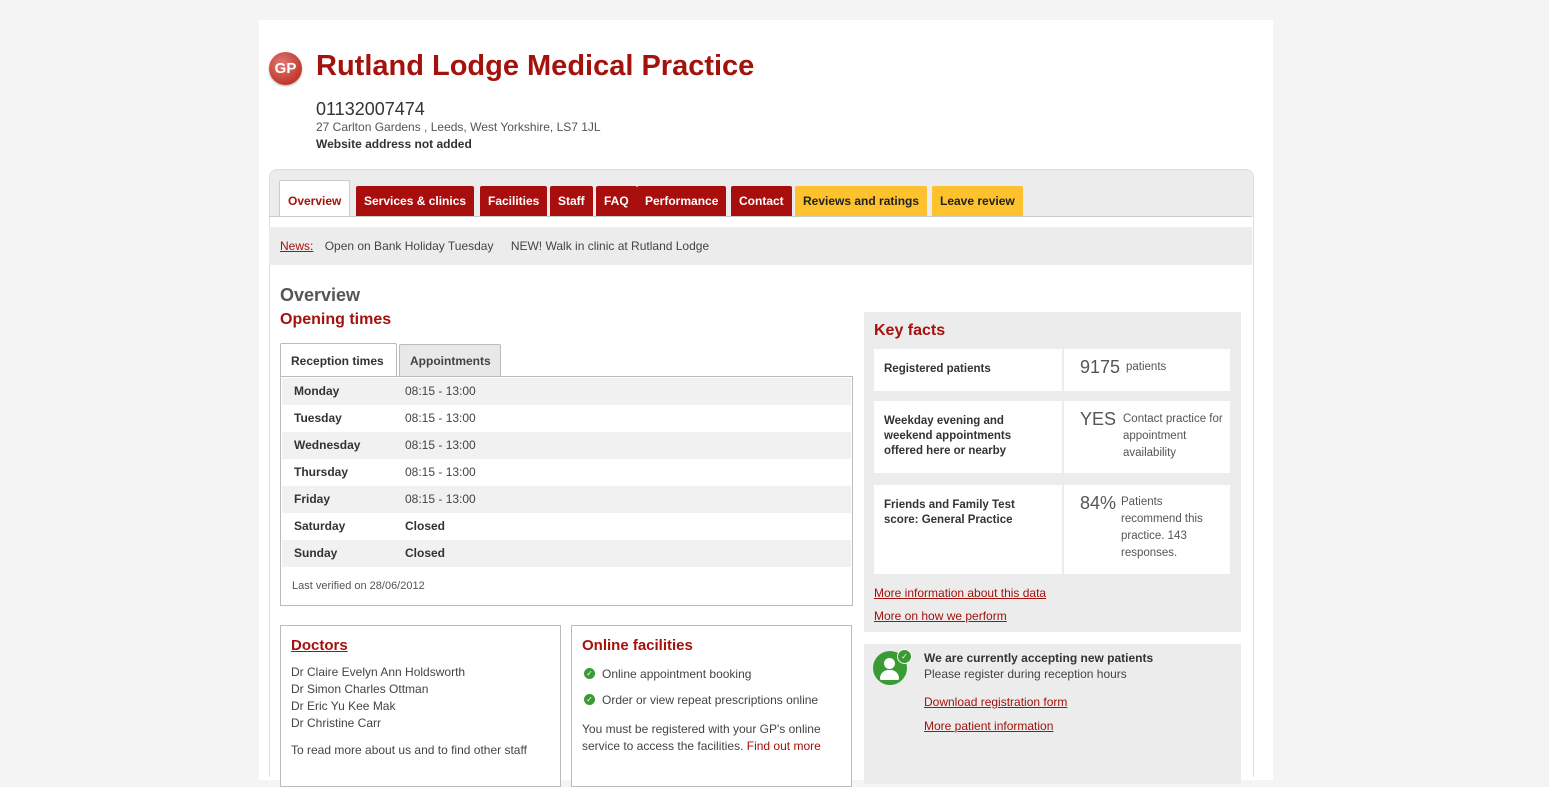 This screenshot has width=1549, height=787. Describe the element at coordinates (320, 526) in the screenshot. I see `day-label: Saturday` at that location.